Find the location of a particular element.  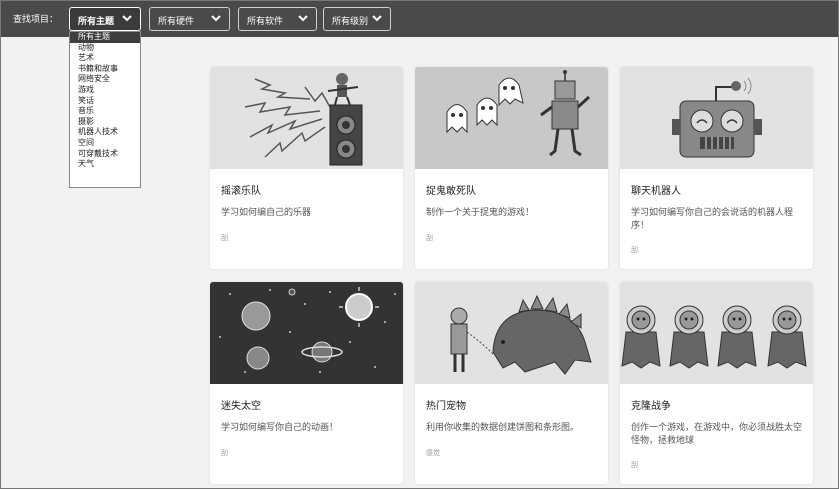

card-title: 聊天机器人 is located at coordinates (656, 191).